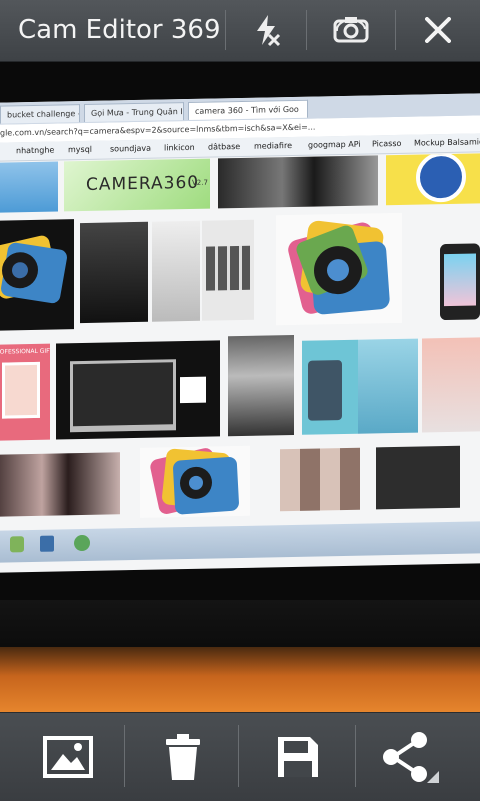 The height and width of the screenshot is (801, 480). What do you see at coordinates (224, 146) in the screenshot?
I see `bookmark: dâtbase` at bounding box center [224, 146].